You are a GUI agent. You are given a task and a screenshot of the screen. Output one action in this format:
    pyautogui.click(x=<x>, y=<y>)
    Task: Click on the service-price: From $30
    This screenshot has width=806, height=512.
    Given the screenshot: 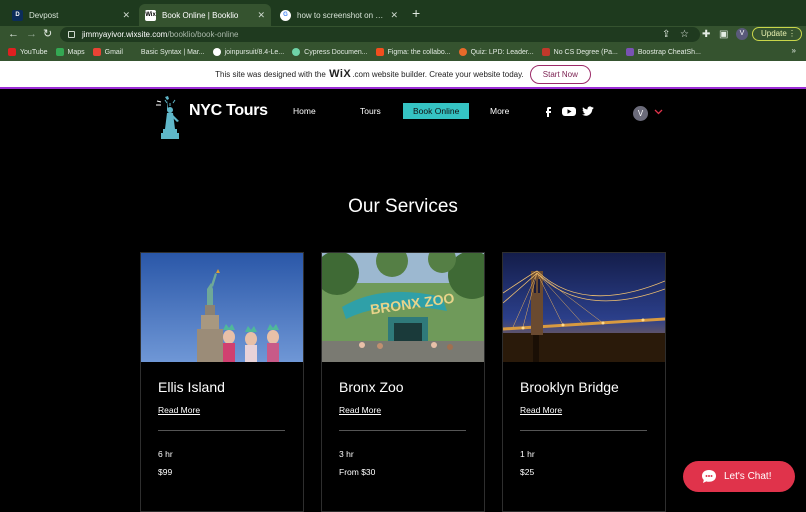 What is the action you would take?
    pyautogui.click(x=357, y=472)
    